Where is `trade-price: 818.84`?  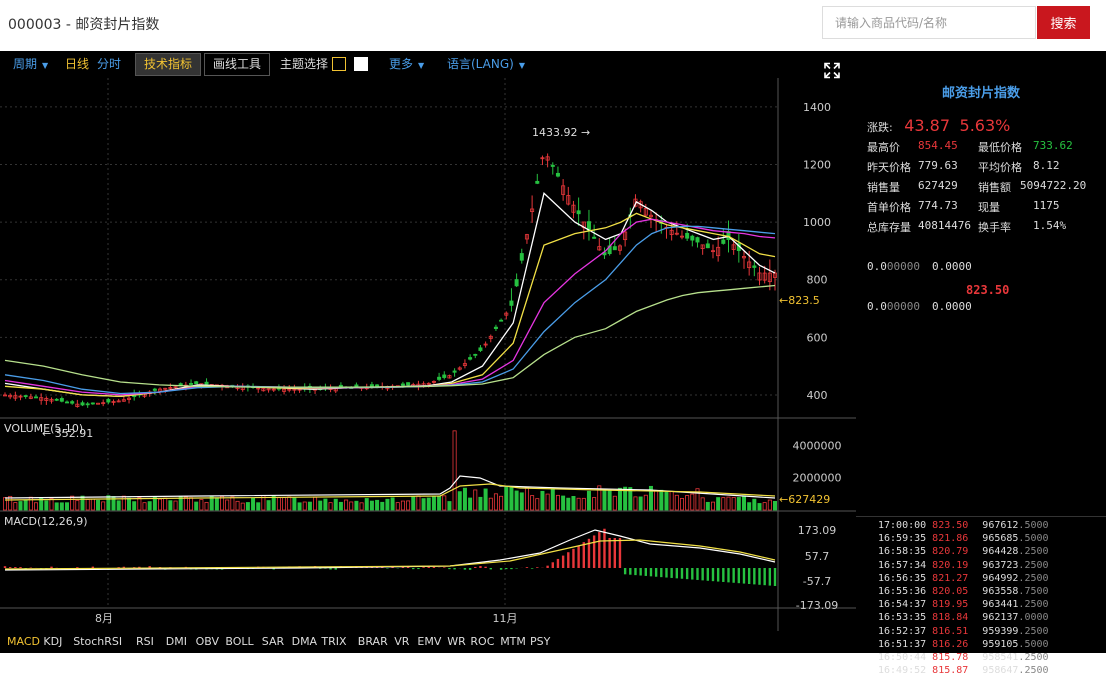
trade-price: 818.84 is located at coordinates (950, 618).